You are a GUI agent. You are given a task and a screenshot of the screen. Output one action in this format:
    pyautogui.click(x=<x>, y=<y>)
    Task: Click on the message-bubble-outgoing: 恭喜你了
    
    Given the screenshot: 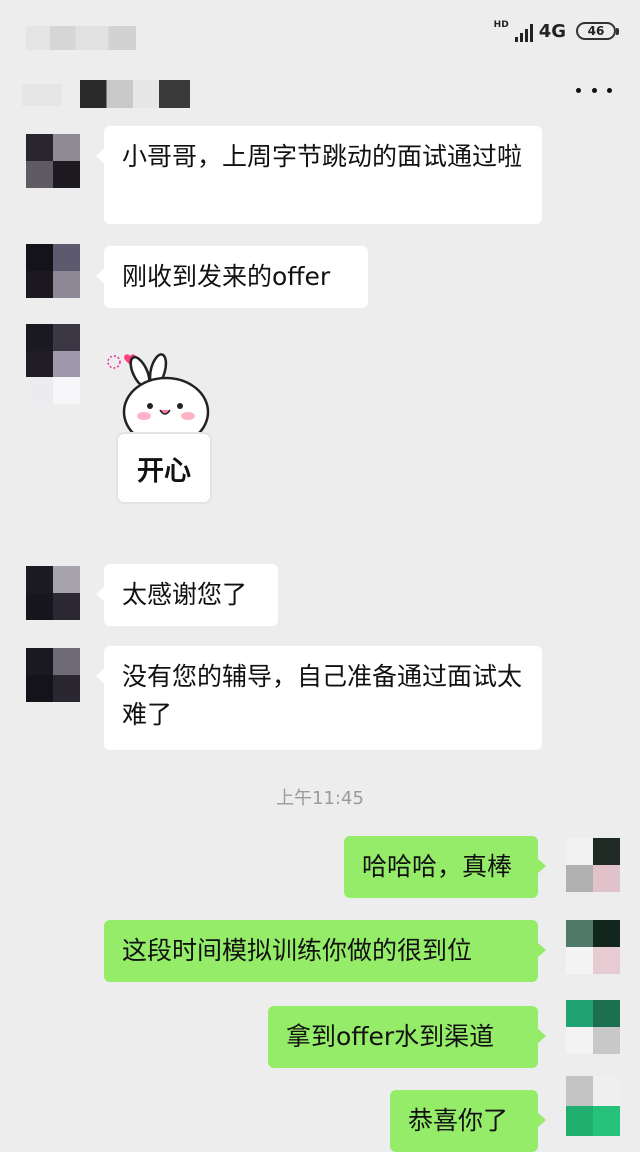 What is the action you would take?
    pyautogui.click(x=468, y=1121)
    